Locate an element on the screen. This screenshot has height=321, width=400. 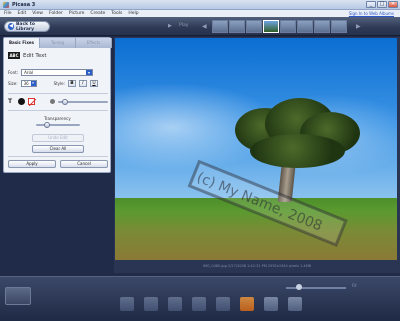
next-photo-icon: ▶ is located at coordinates (358, 26).